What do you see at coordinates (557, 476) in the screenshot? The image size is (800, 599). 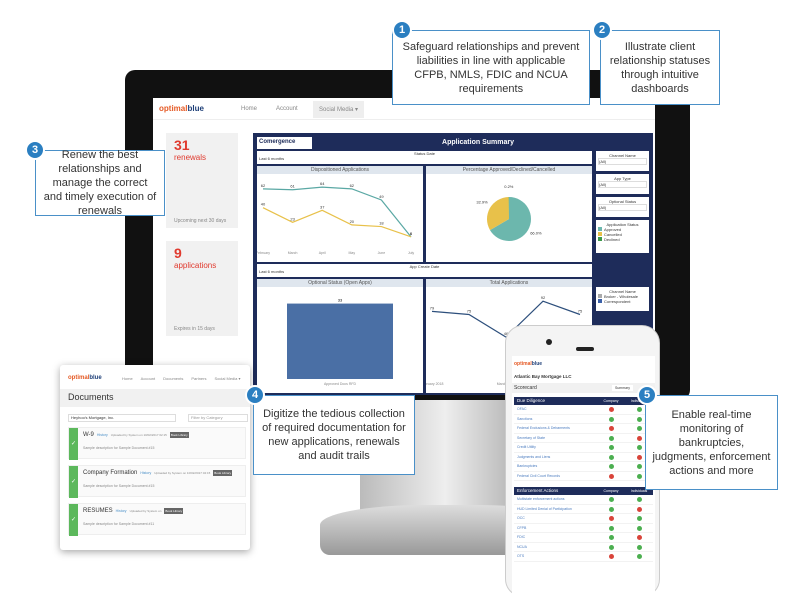 I see `row-label: Federal Civil Court Records` at bounding box center [557, 476].